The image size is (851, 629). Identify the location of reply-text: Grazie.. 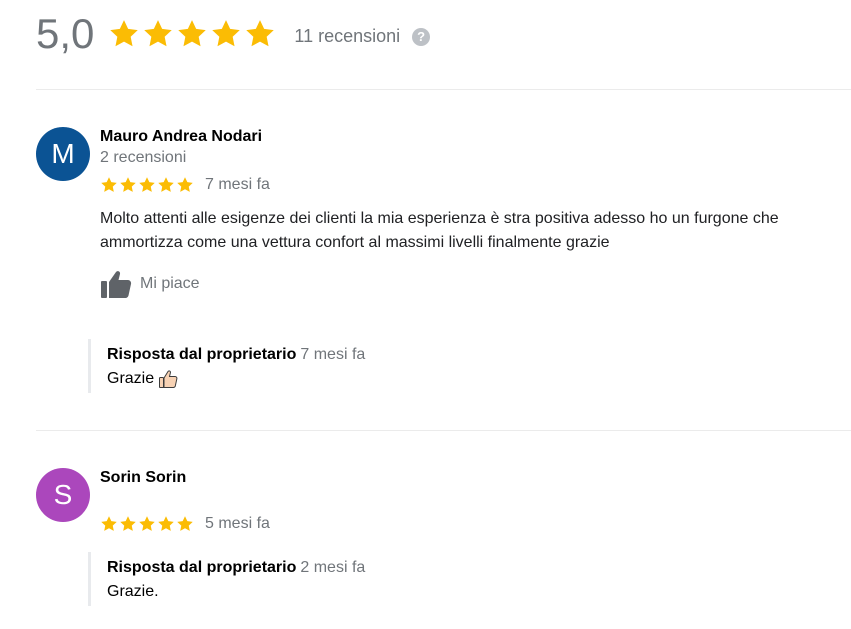
(236, 592).